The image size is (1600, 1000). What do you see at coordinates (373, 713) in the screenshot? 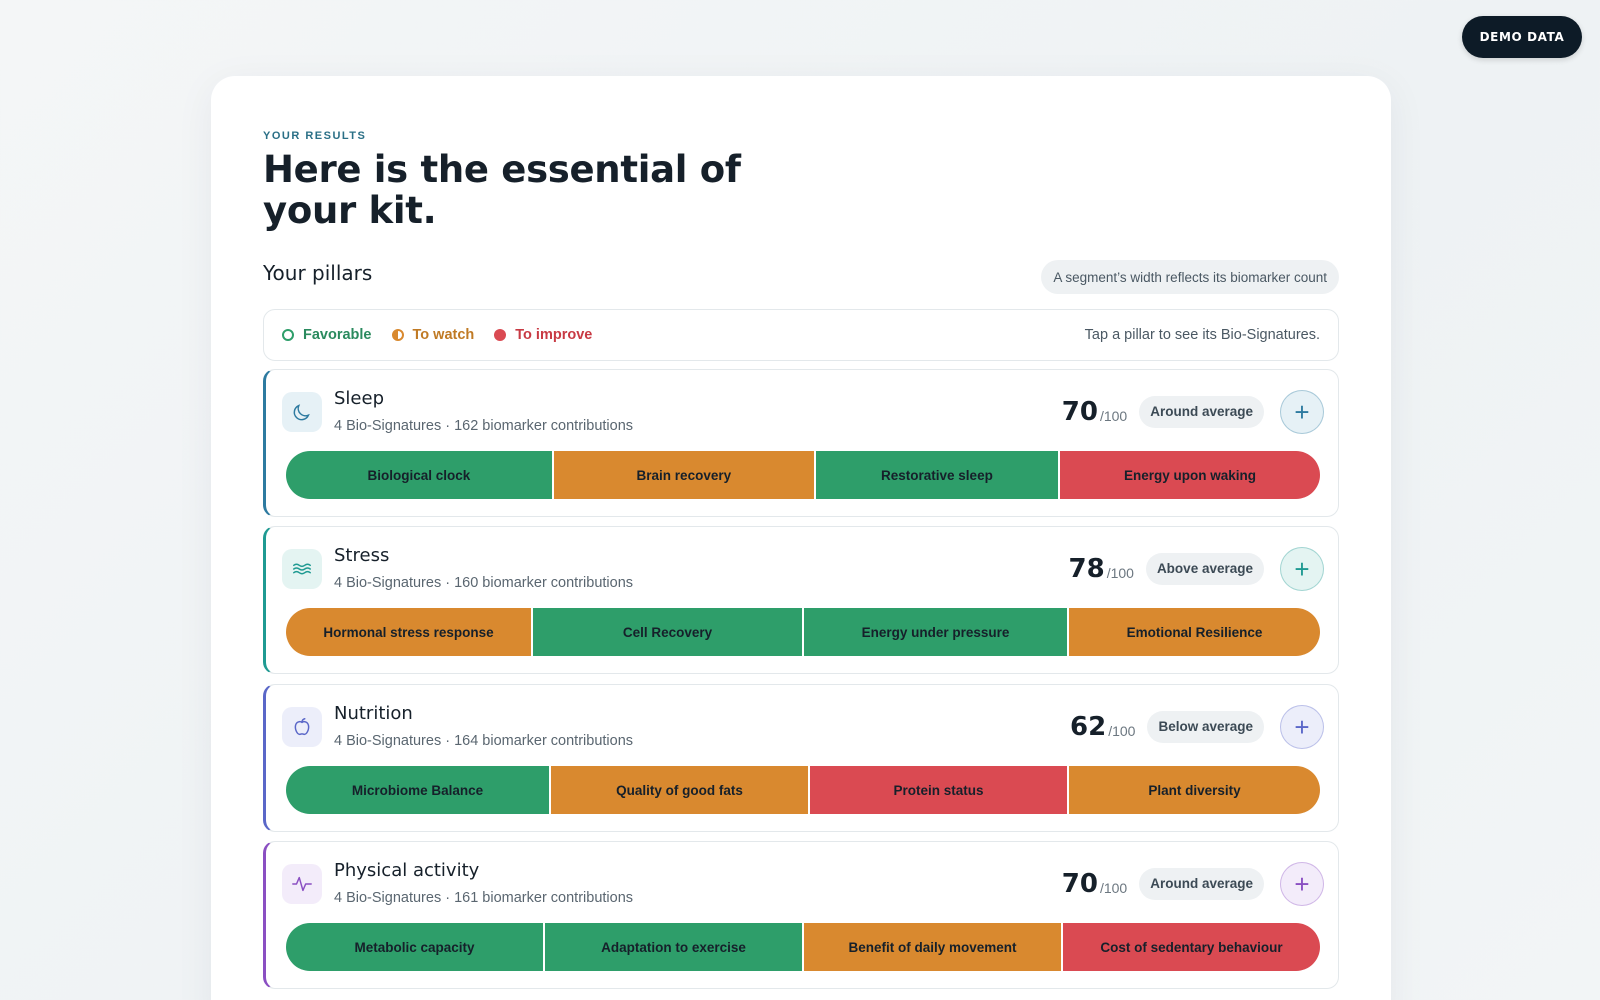
I see `pillar-name: Nutrition` at bounding box center [373, 713].